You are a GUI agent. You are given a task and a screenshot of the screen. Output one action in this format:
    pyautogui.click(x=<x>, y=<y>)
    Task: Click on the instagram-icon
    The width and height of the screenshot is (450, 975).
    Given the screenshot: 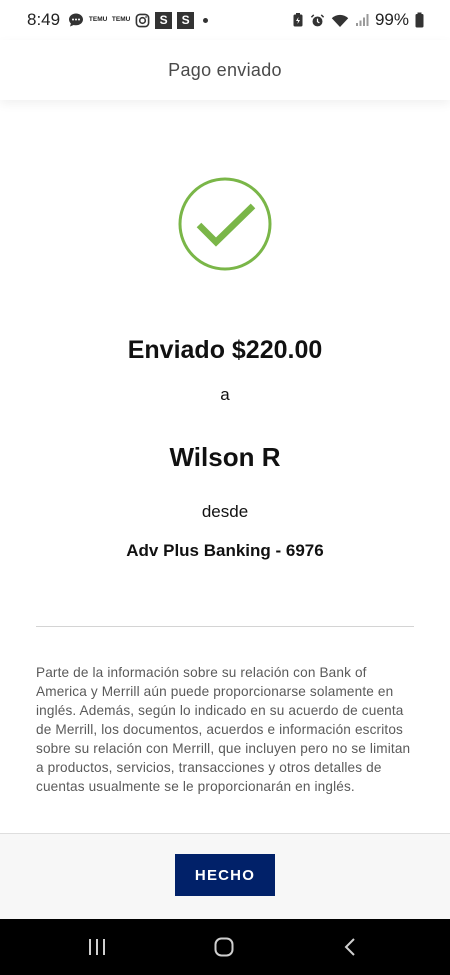 What is the action you would take?
    pyautogui.click(x=142, y=20)
    